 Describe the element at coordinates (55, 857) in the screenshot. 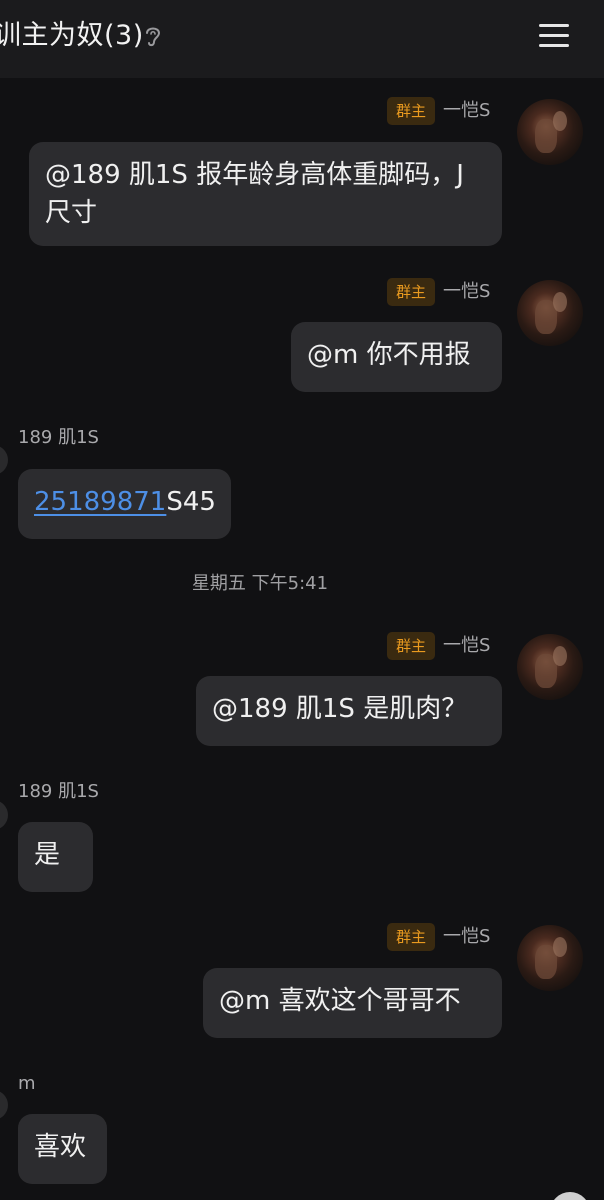

I see `message-bubble: 是` at that location.